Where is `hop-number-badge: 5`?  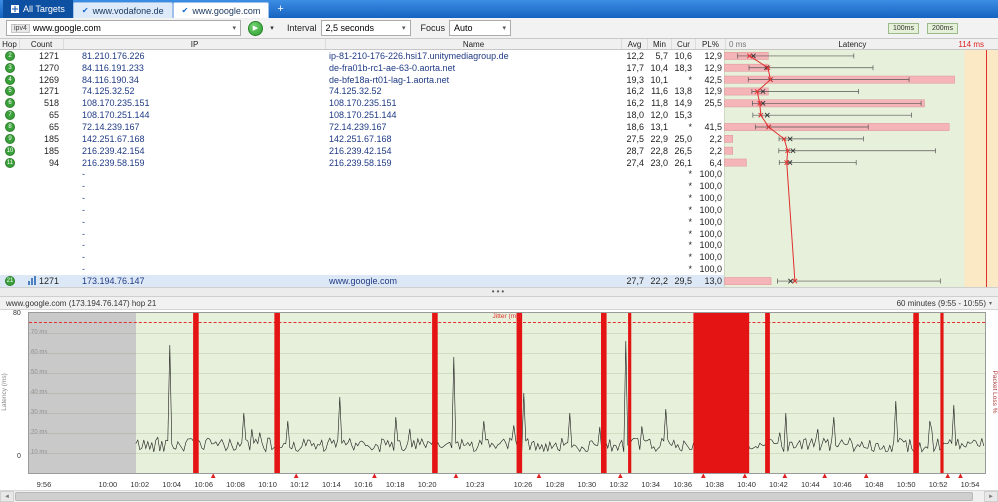
hop-number-badge: 5 is located at coordinates (10, 91).